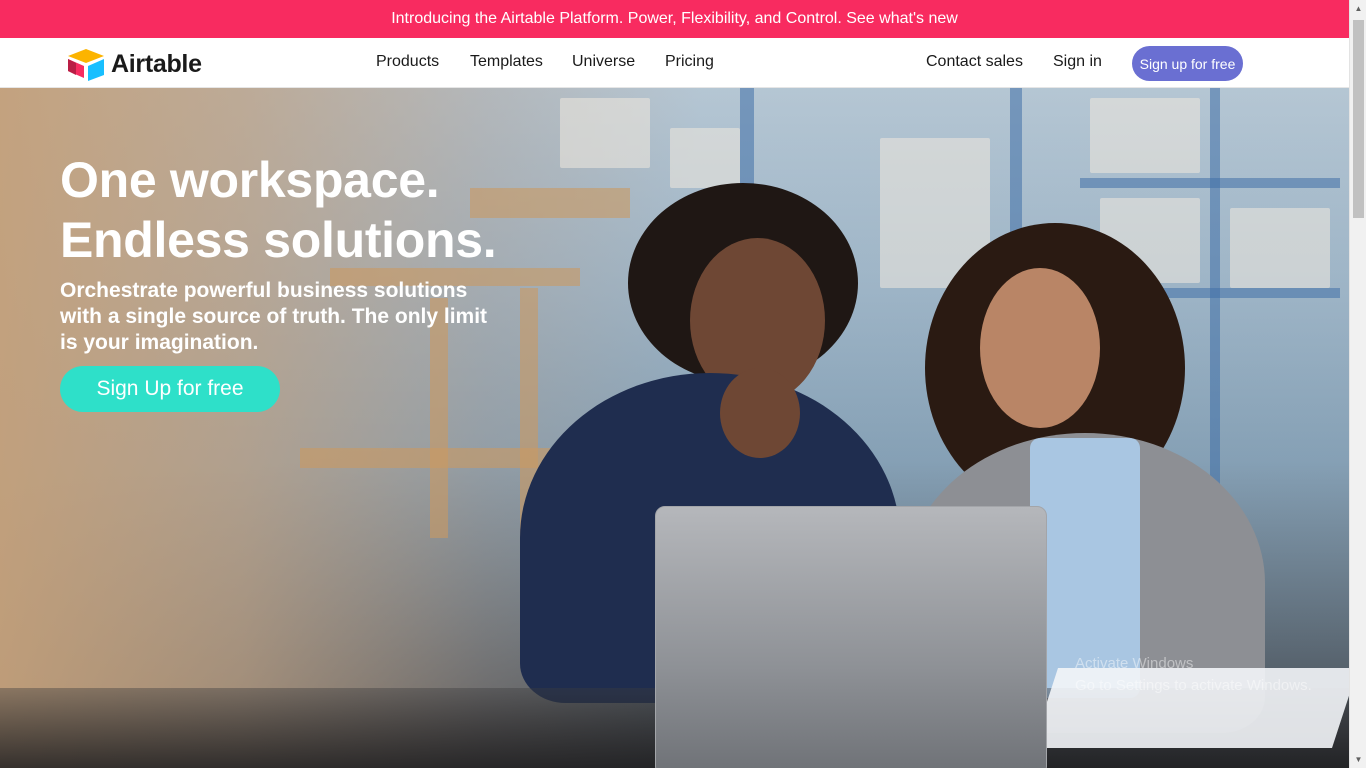 This screenshot has height=768, width=1366. I want to click on nav-sign-in: Sign in, so click(1077, 62).